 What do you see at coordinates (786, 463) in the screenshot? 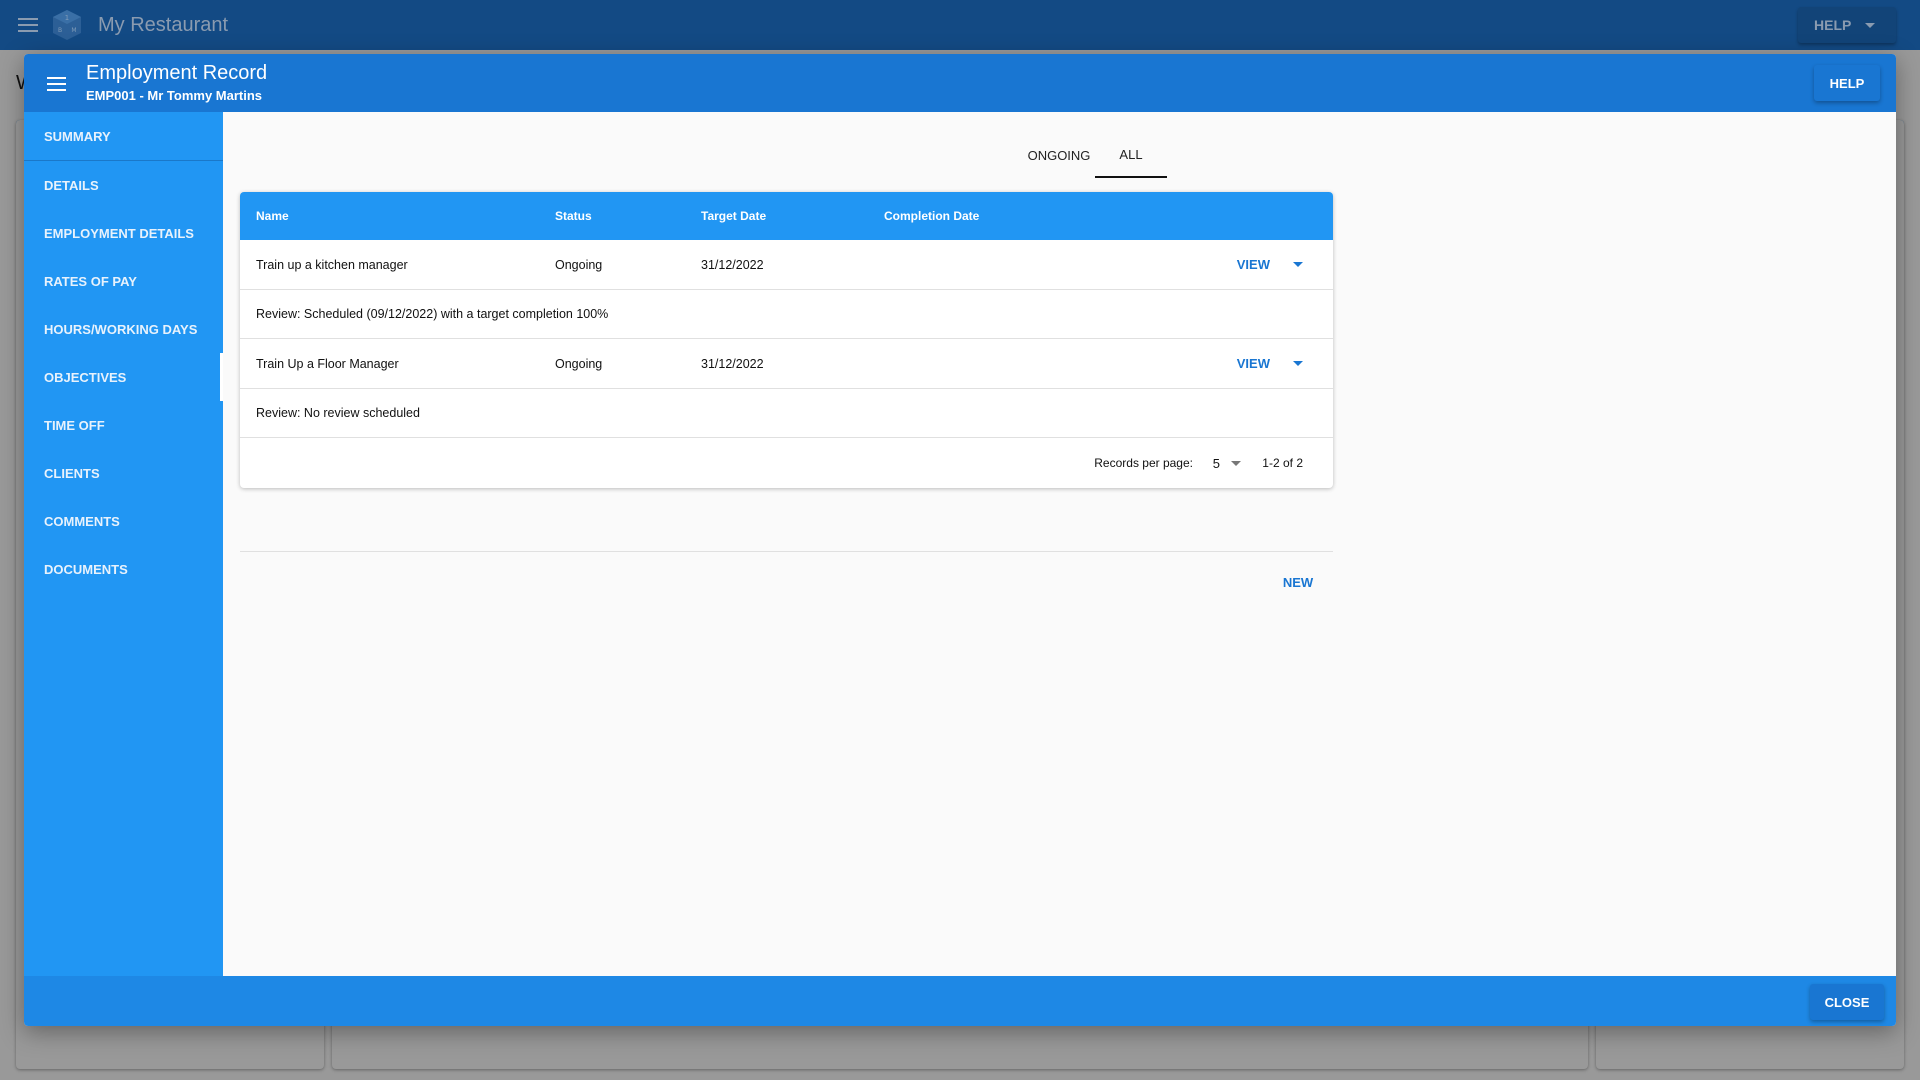
I see `table-pagination: Records per page: 5 1-2 of 2` at bounding box center [786, 463].